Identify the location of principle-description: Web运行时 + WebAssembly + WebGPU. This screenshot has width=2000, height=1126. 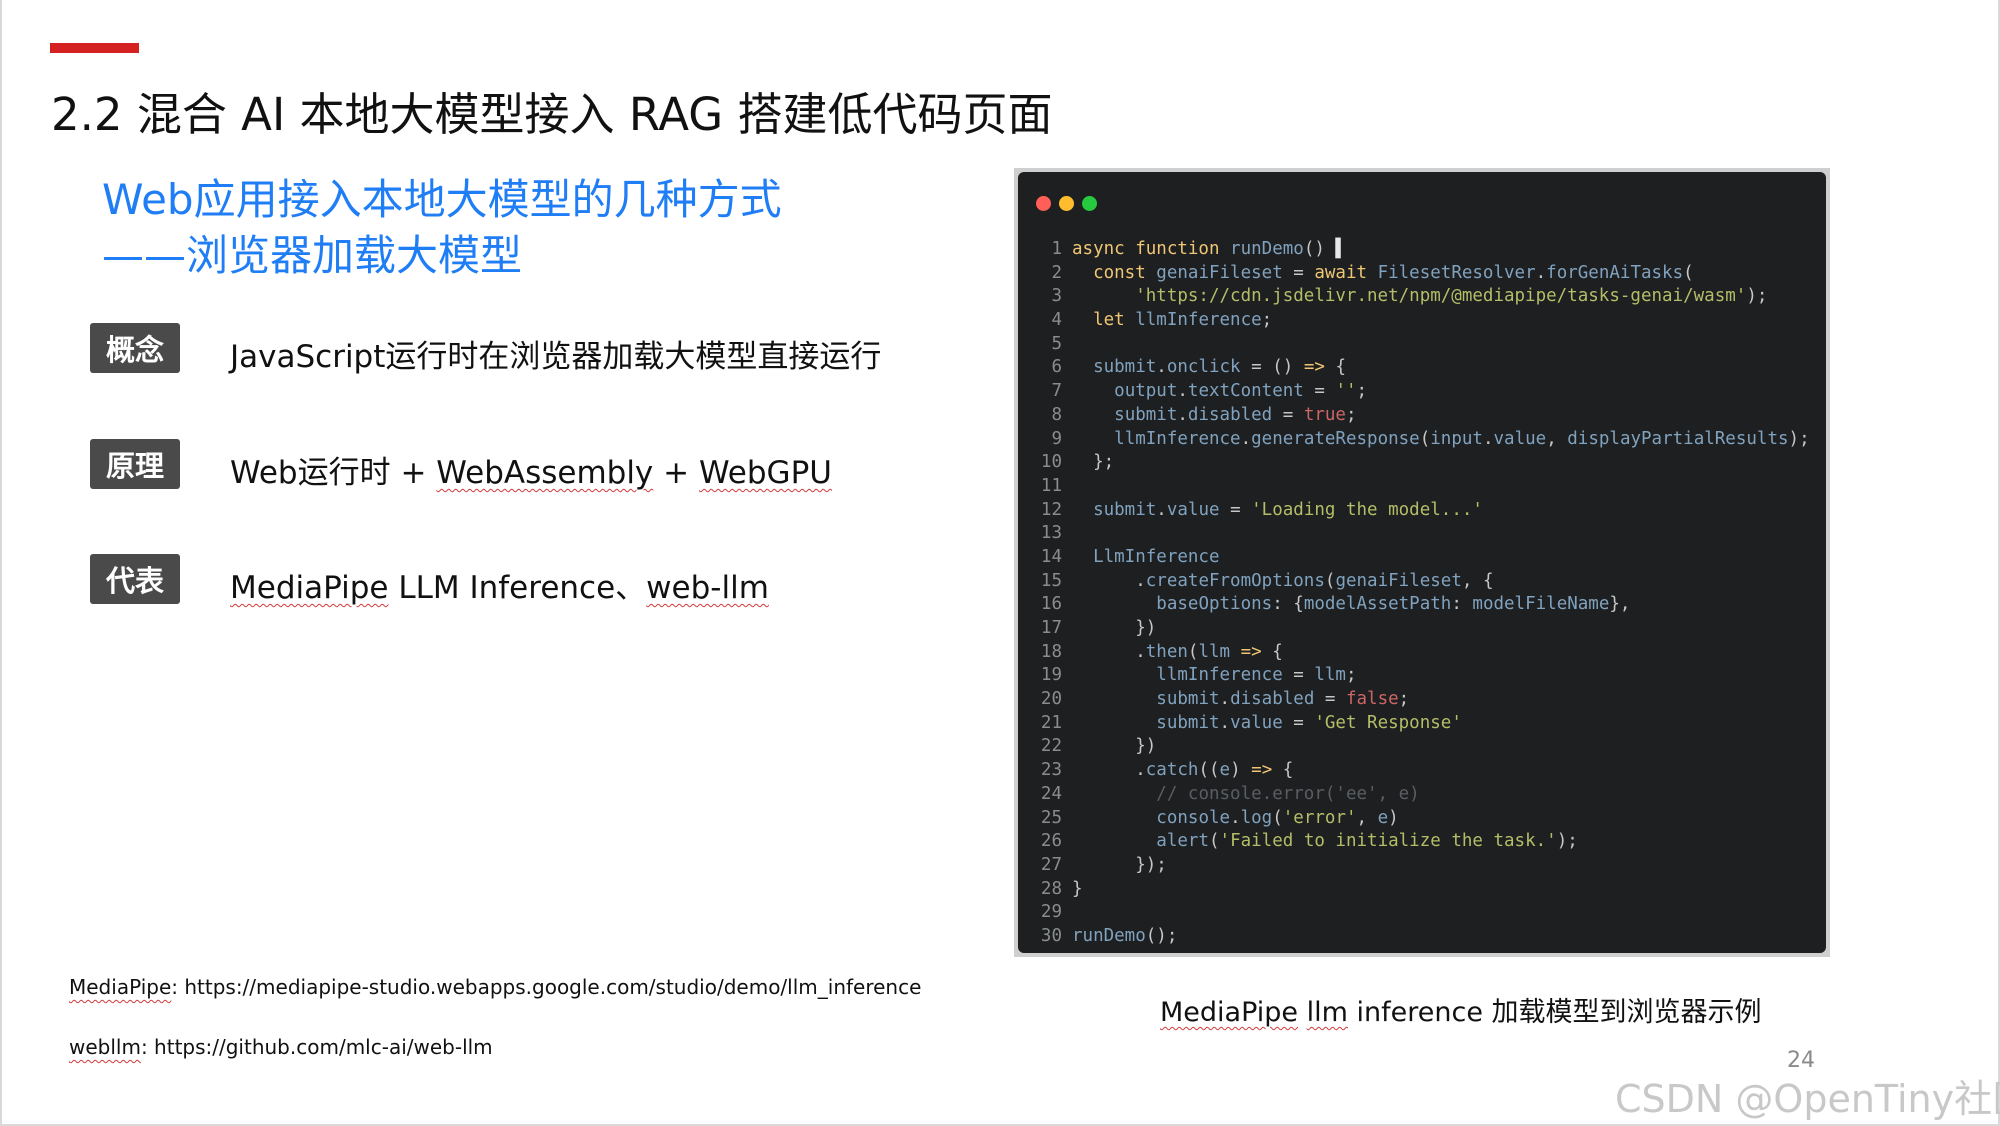
(531, 469).